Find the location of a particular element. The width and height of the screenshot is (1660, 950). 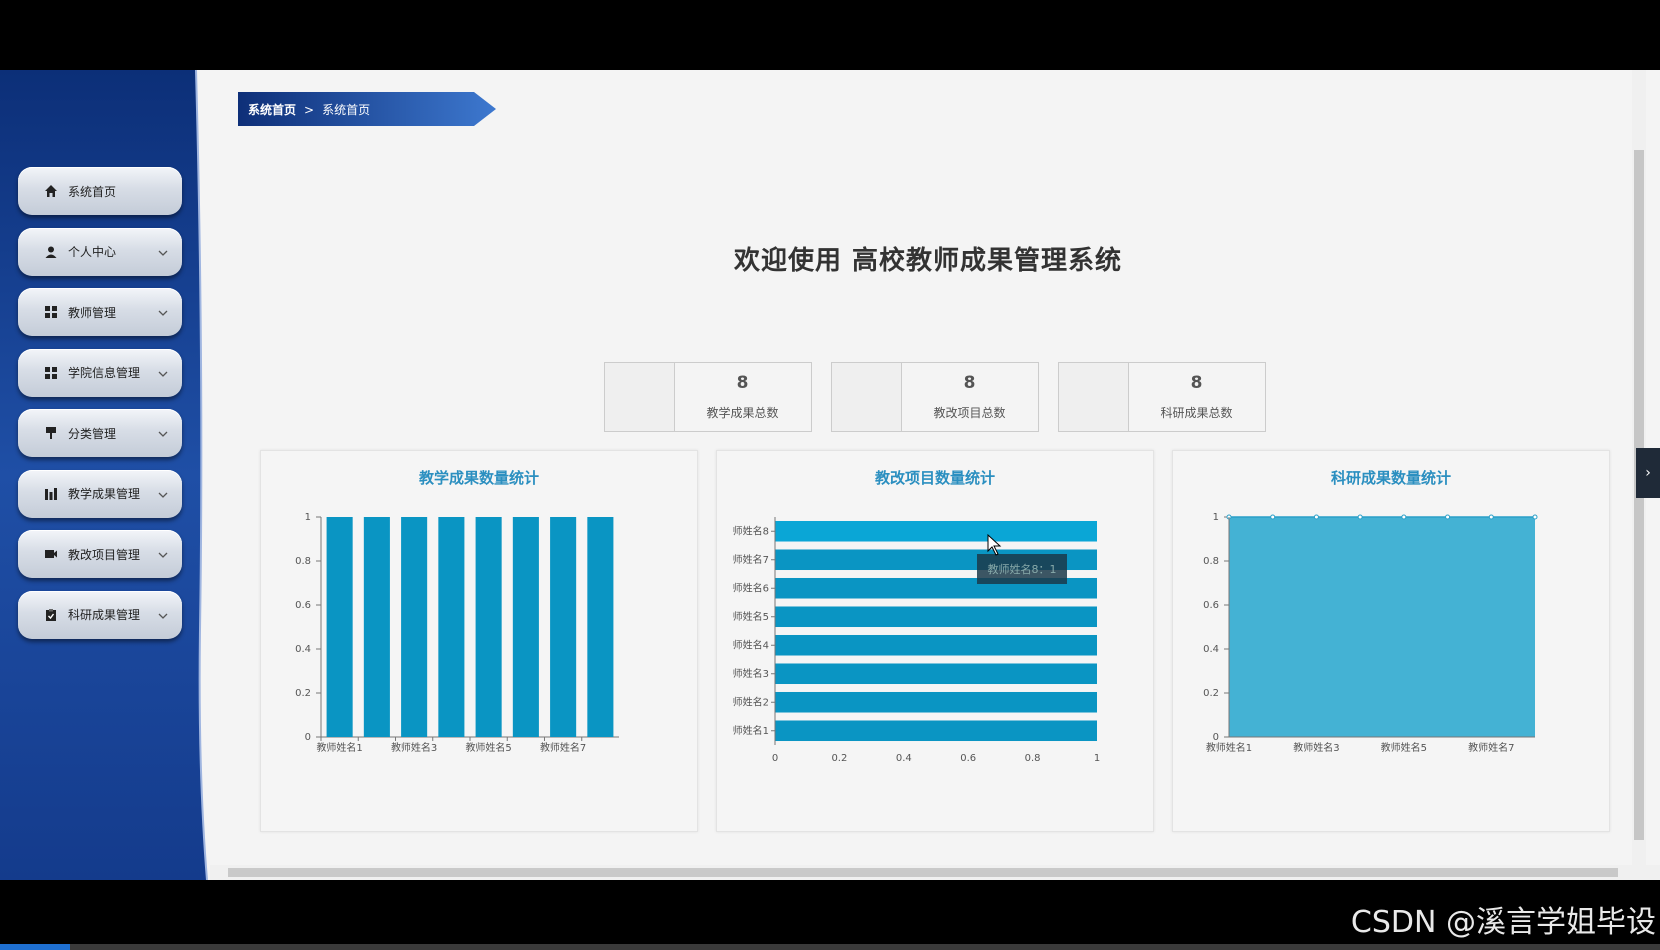

sidebar-item-7: 教改项目管理 is located at coordinates (100, 554).